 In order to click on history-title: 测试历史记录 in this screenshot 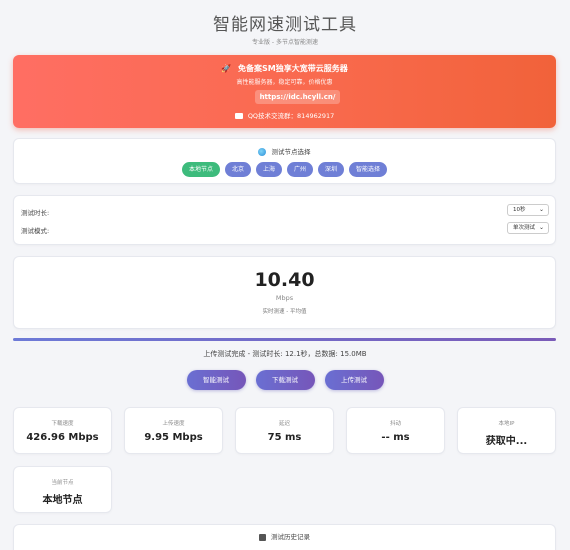, I will do `click(291, 537)`.